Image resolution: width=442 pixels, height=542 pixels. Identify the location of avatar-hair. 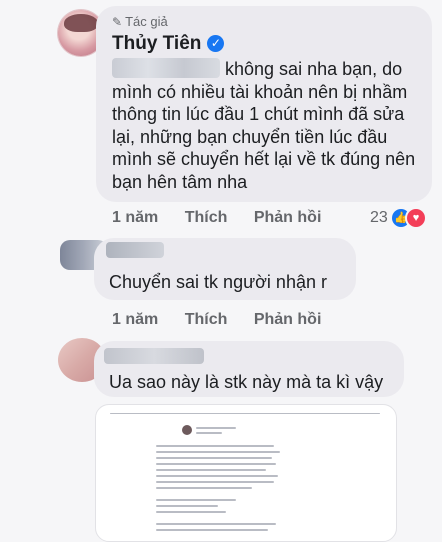
(81, 23).